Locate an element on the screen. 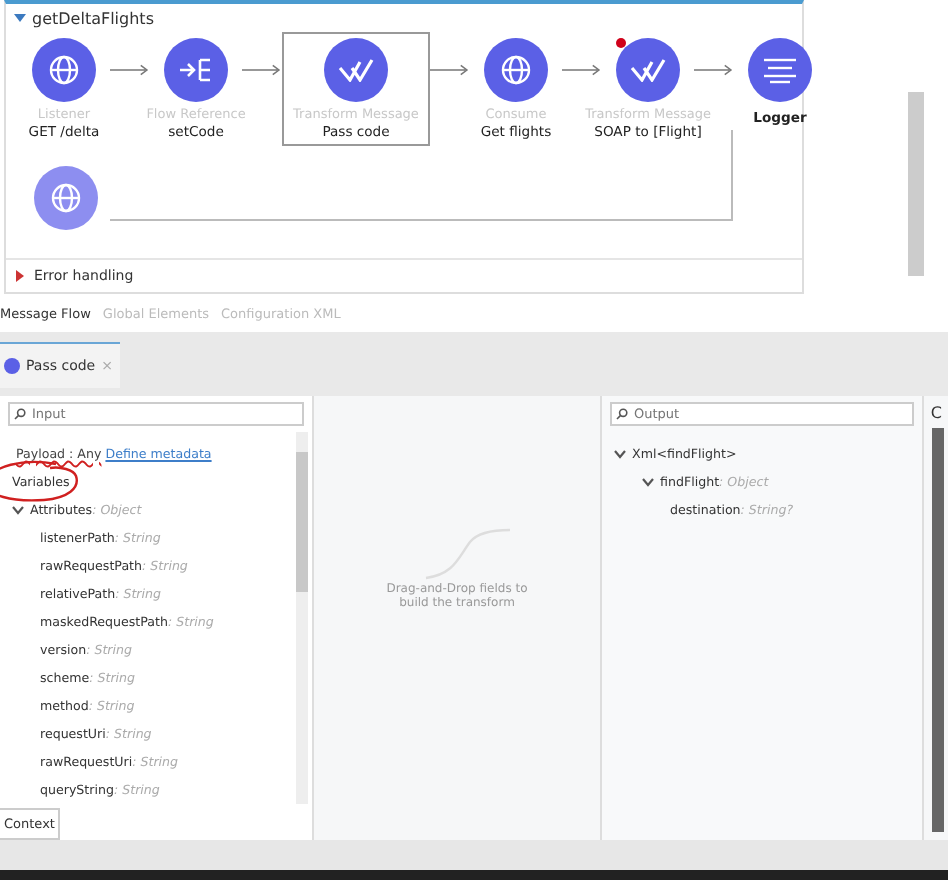 The width and height of the screenshot is (948, 880). flow-name: getDeltaFlights is located at coordinates (93, 18).